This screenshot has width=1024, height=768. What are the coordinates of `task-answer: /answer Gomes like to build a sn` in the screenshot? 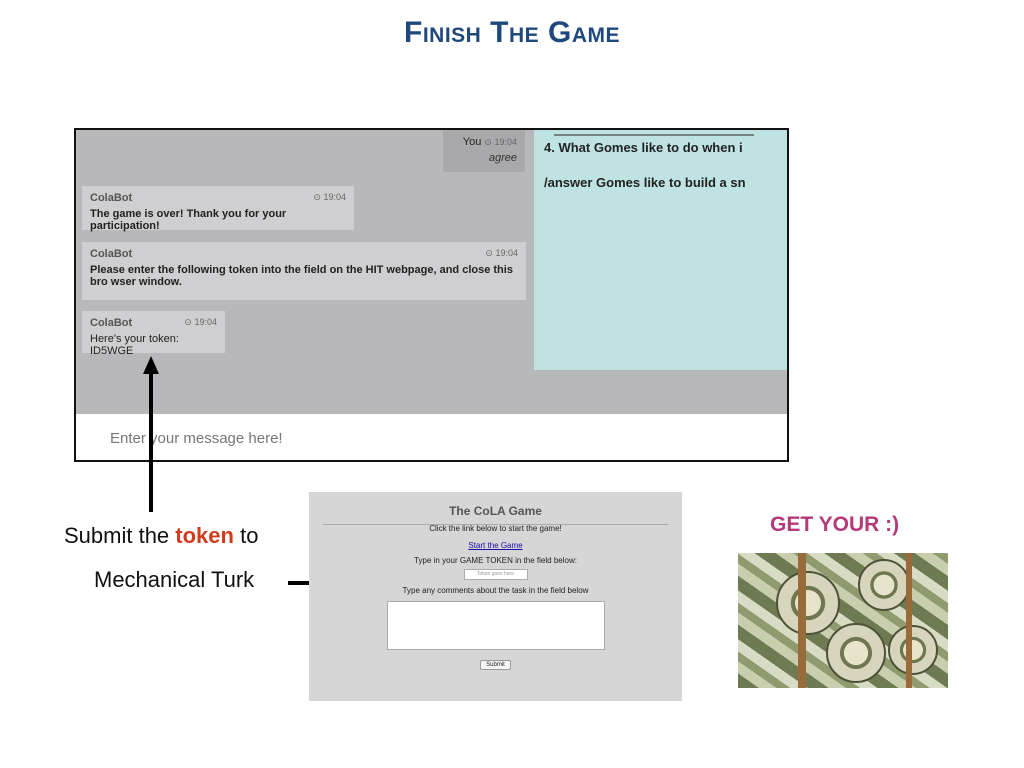 It's located at (645, 182).